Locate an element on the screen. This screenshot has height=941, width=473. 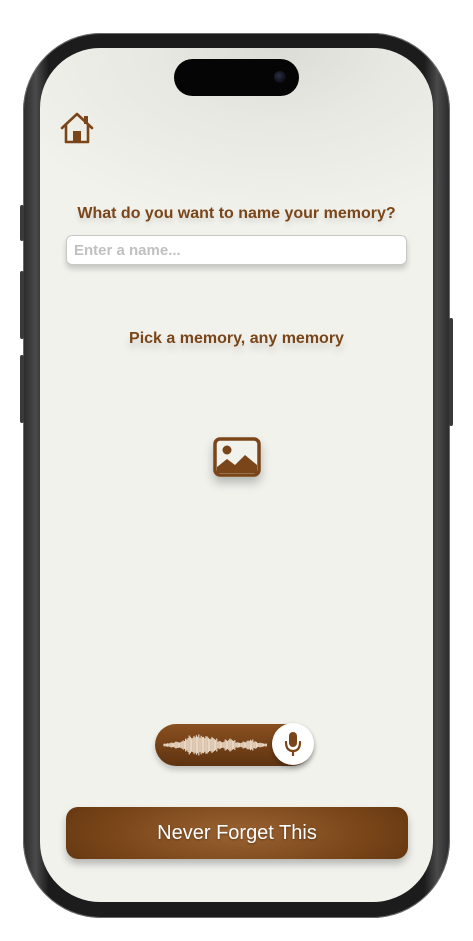
volume-down-button is located at coordinates (22, 389).